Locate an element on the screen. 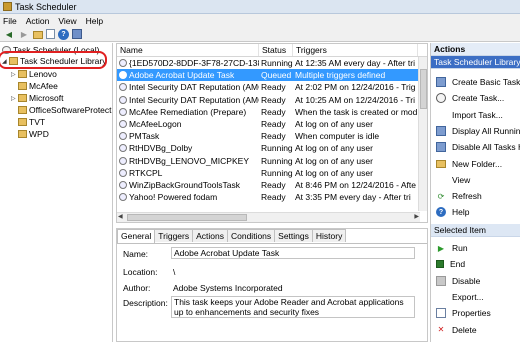  menu-file: File is located at coordinates (10, 21).